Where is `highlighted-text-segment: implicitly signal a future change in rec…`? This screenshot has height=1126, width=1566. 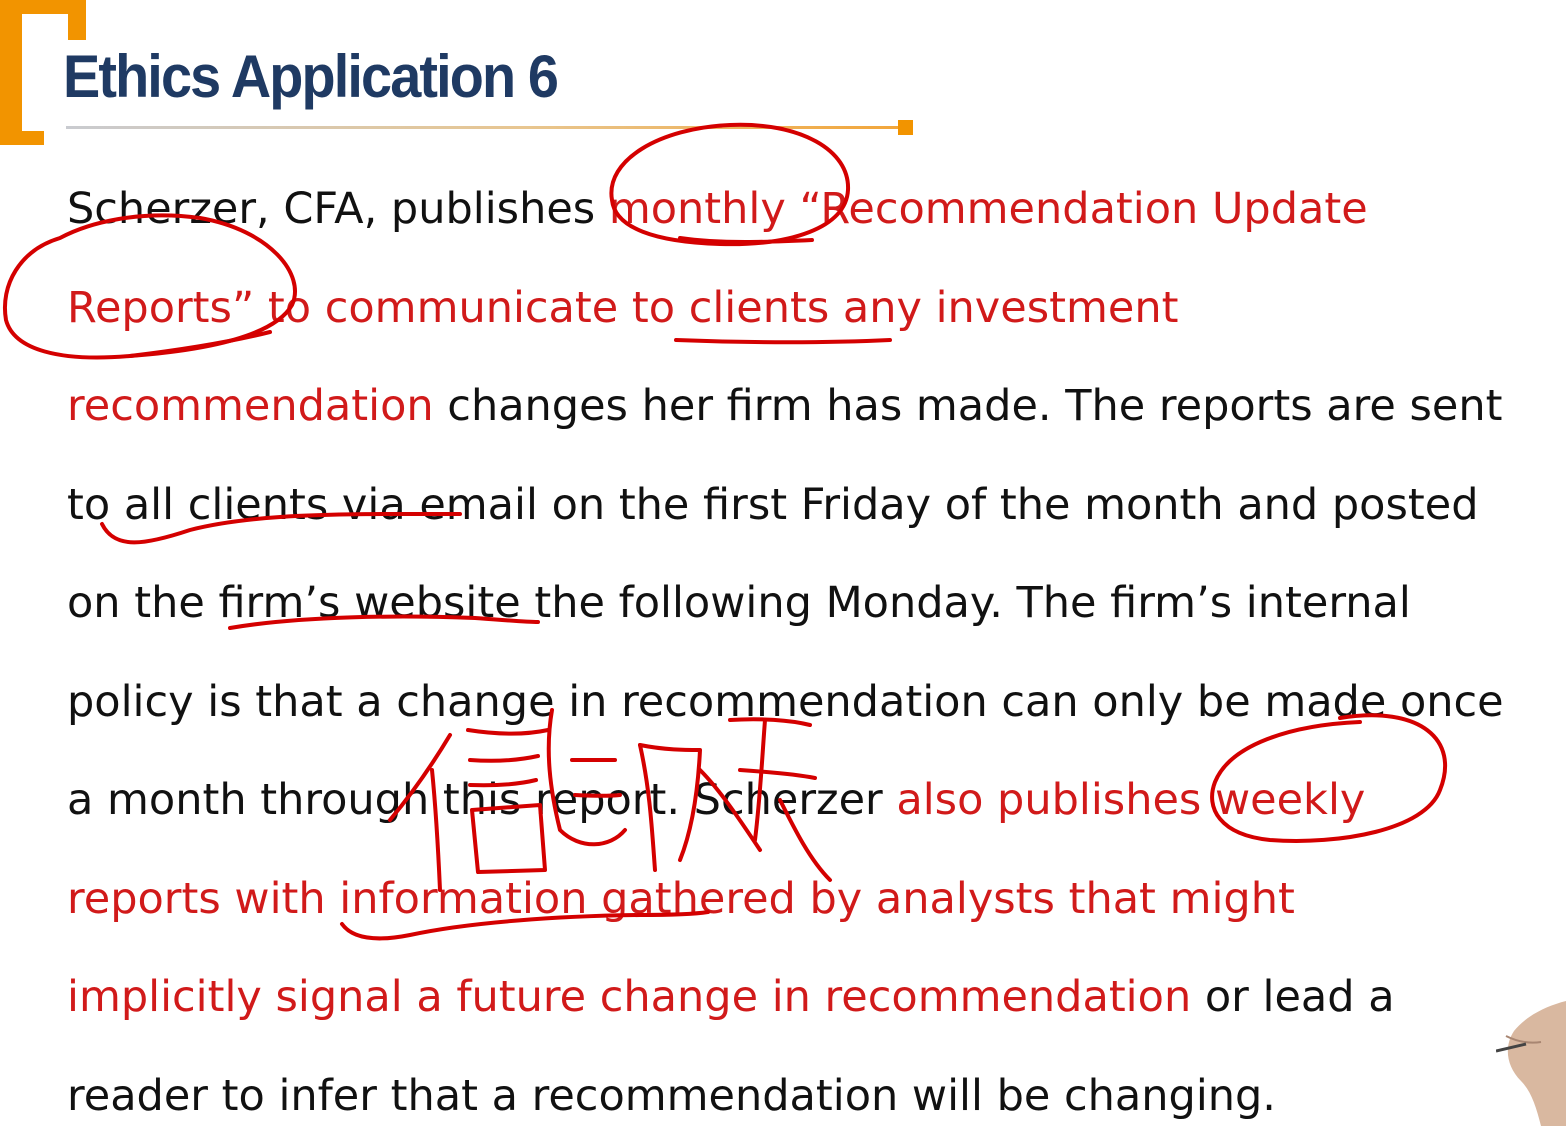 highlighted-text-segment: implicitly signal a future change in rec… is located at coordinates (629, 997).